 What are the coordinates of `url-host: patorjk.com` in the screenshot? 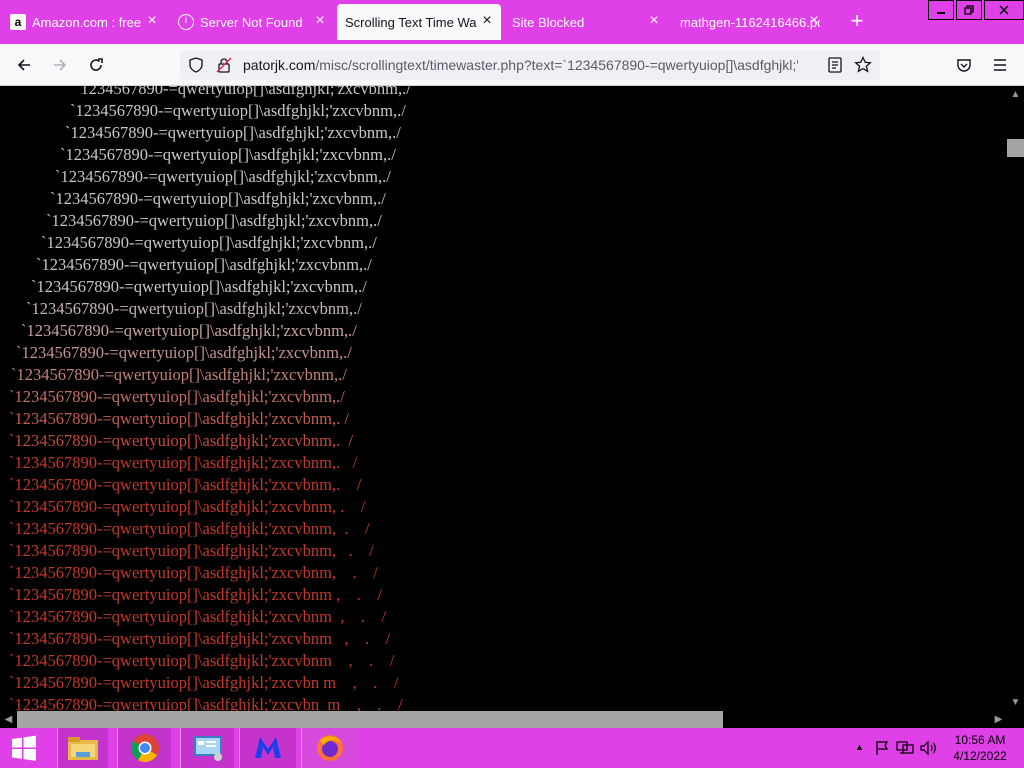 It's located at (279, 65).